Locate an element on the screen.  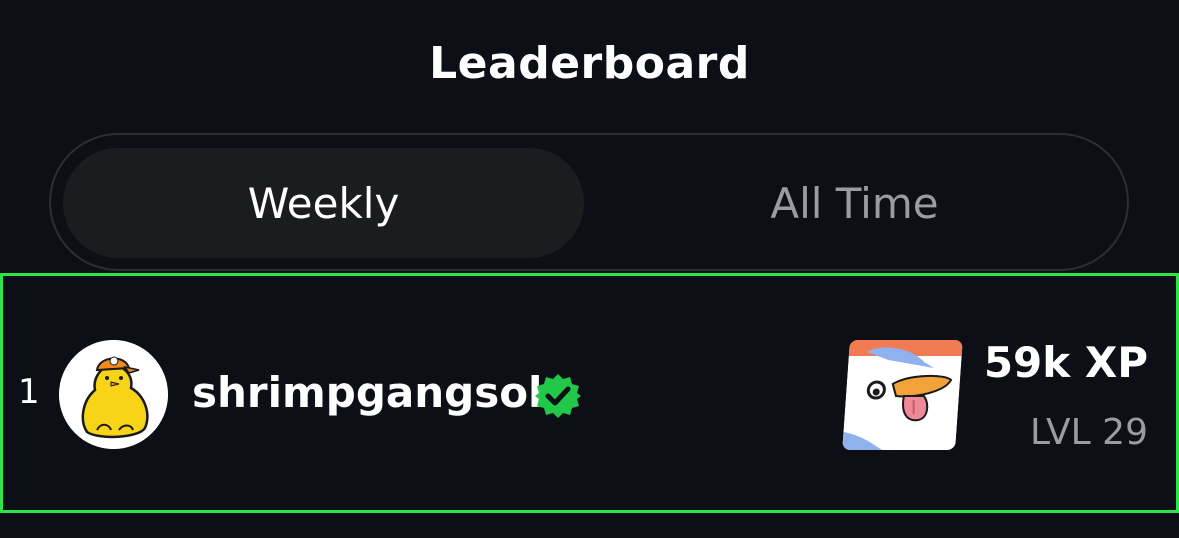
page-title: Leaderboard is located at coordinates (589, 63).